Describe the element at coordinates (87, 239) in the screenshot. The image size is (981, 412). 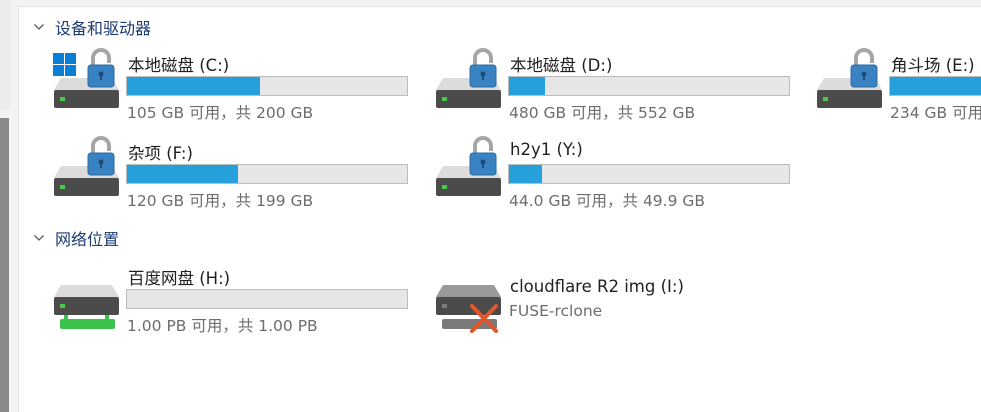
I see `section-title: 网络位置` at that location.